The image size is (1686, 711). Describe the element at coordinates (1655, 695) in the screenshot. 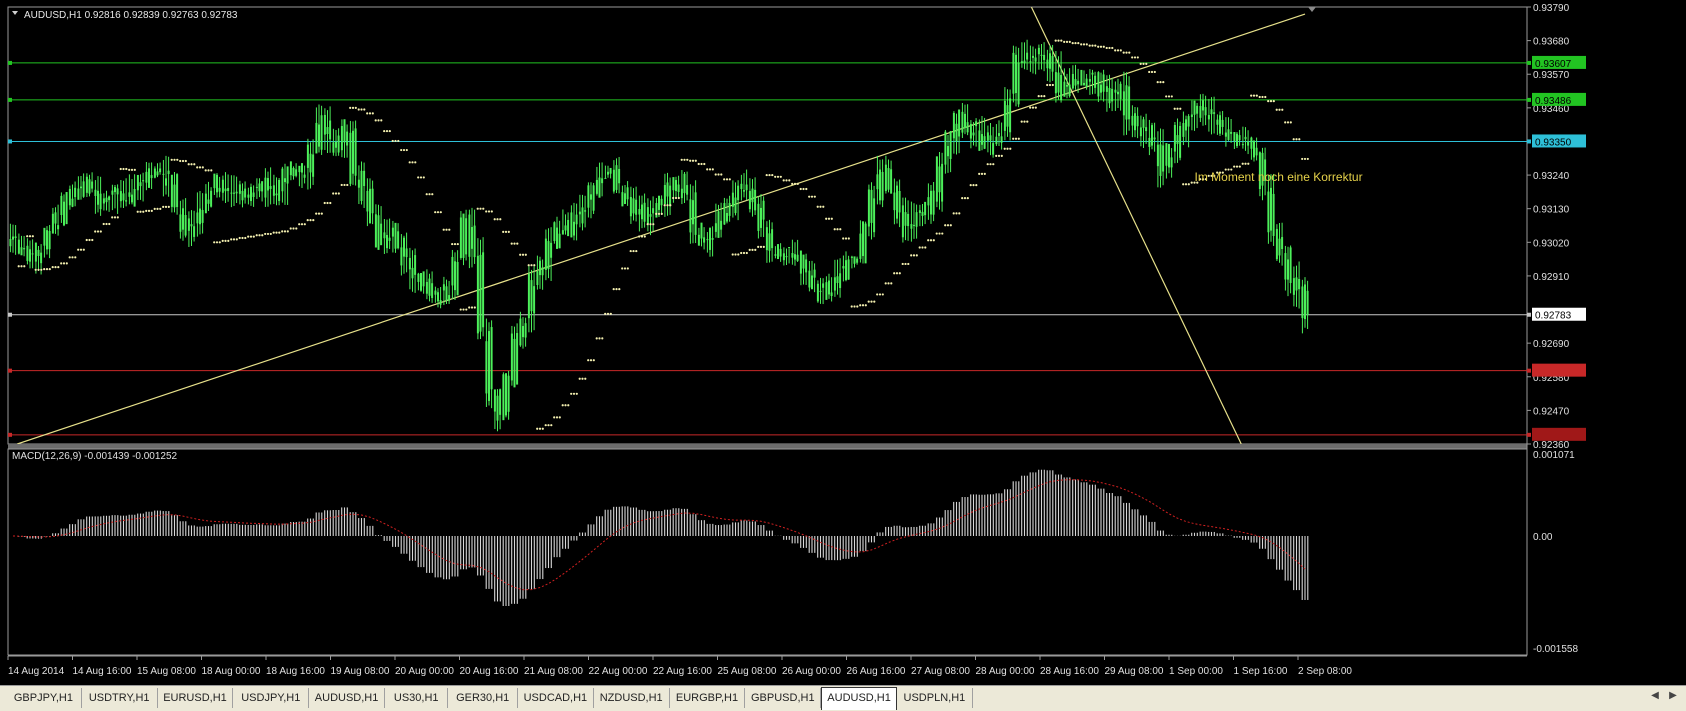

I see `tab-scroll-left-icon: ◀` at that location.